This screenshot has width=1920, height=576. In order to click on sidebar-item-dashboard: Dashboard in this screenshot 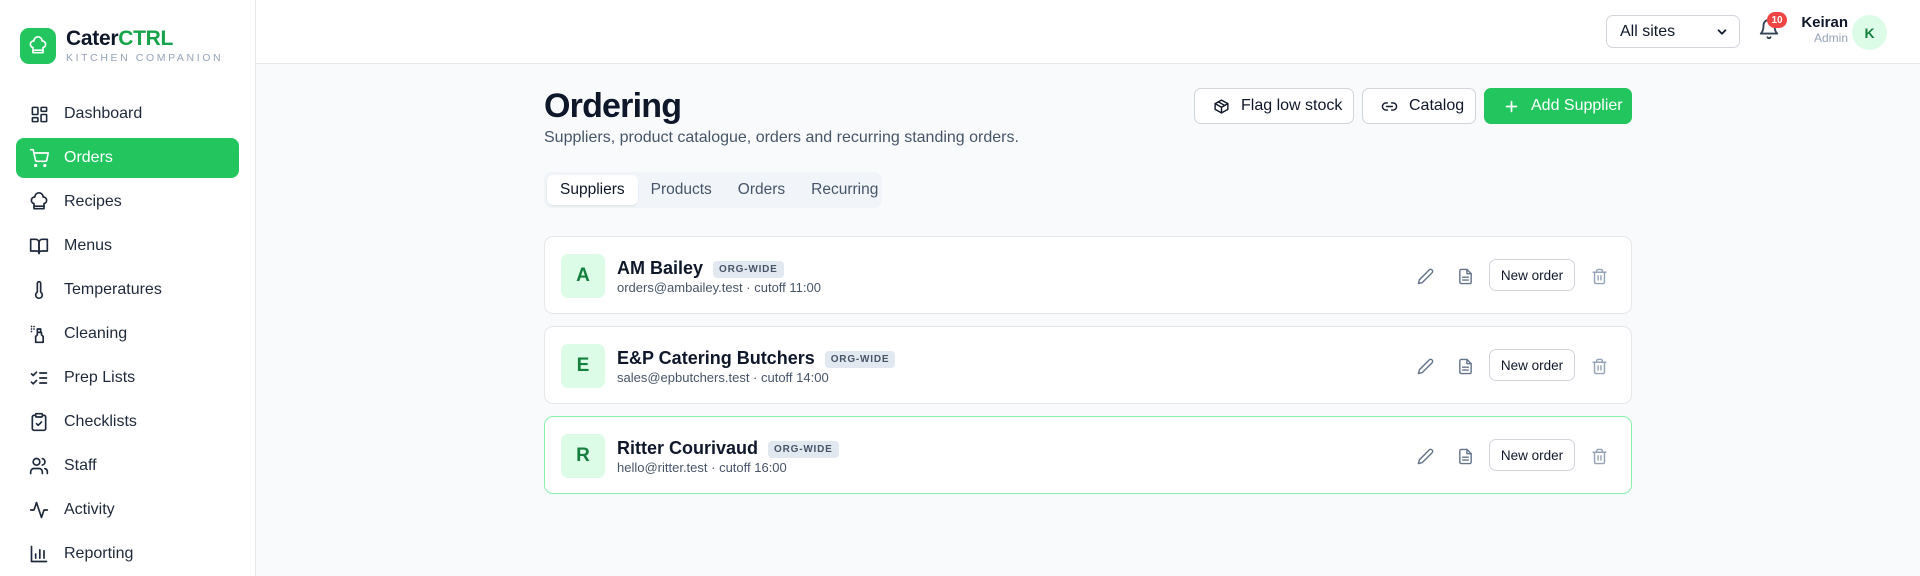, I will do `click(127, 114)`.